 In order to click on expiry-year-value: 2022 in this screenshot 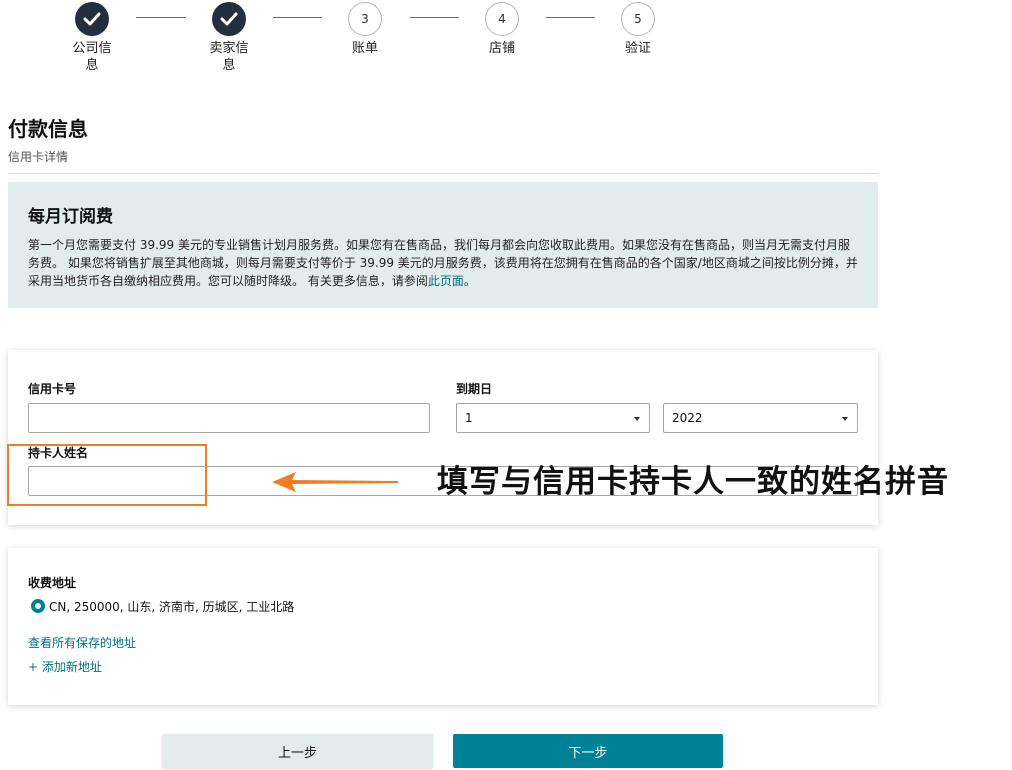, I will do `click(687, 418)`.